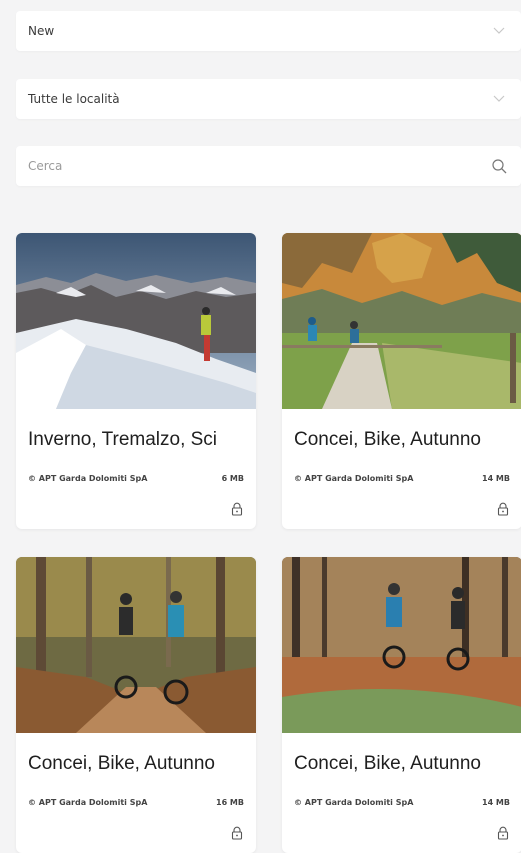 Image resolution: width=521 pixels, height=853 pixels. Describe the element at coordinates (136, 645) in the screenshot. I see `card-image-forest-bike` at that location.